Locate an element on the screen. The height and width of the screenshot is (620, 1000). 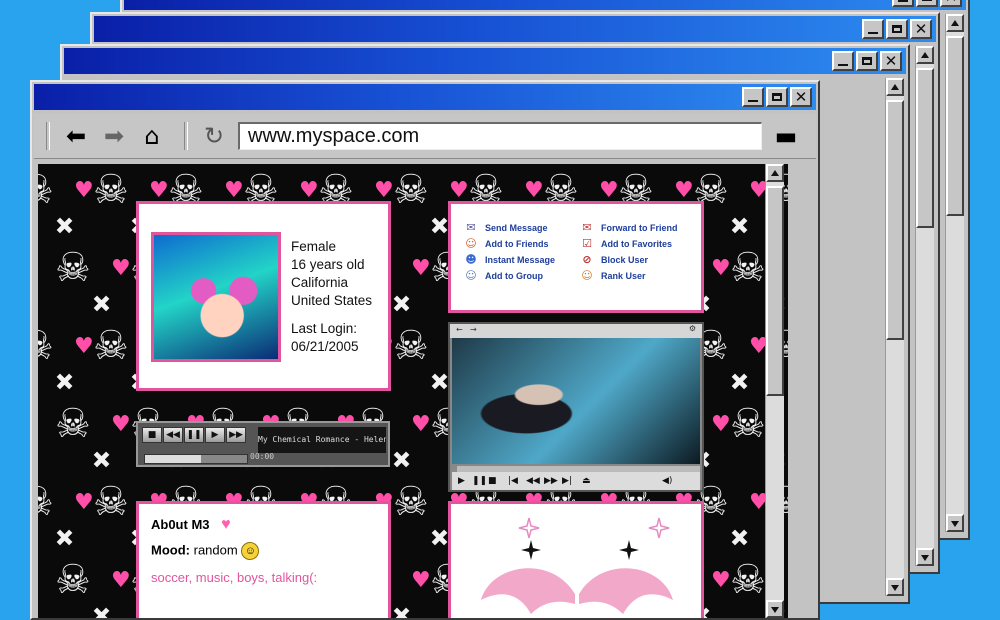
instant-message-link: ☻ Instant Message is located at coordinates (521, 260).